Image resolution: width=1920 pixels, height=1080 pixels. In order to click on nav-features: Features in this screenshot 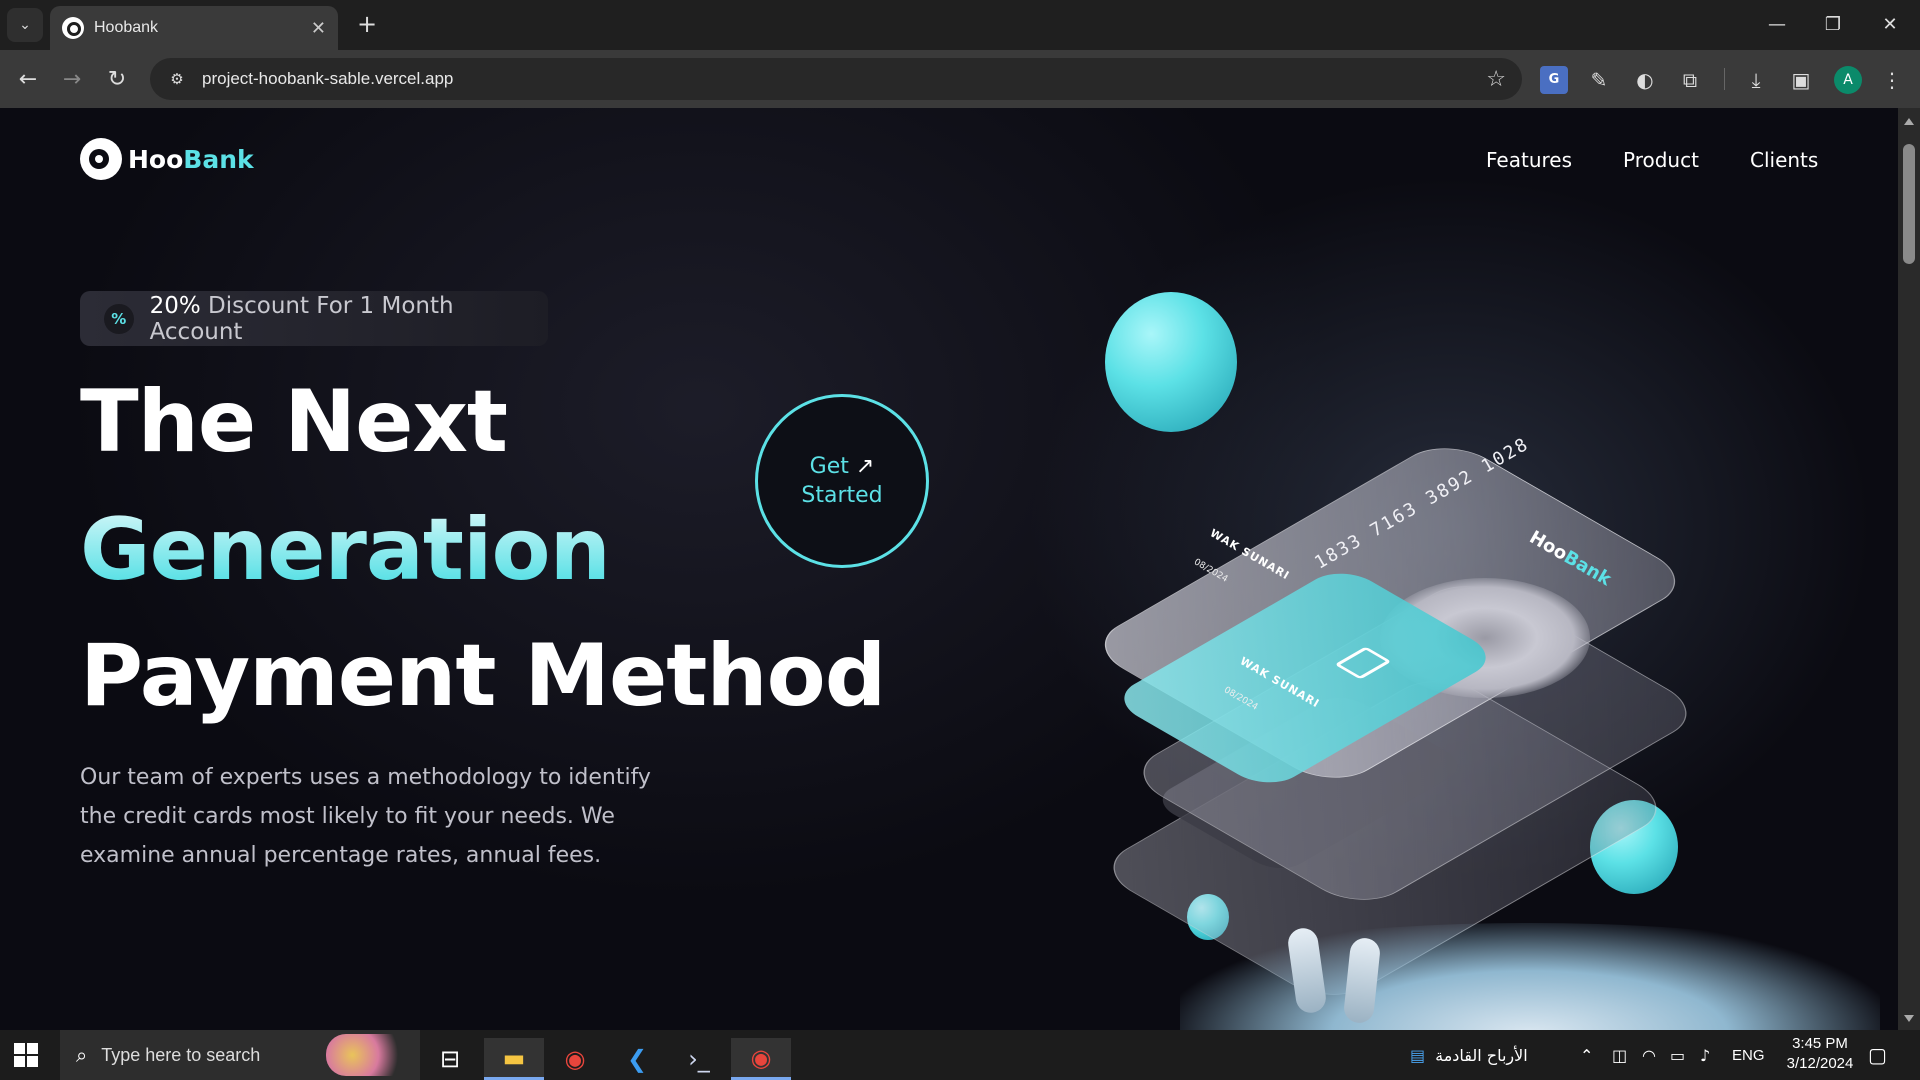, I will do `click(1529, 160)`.